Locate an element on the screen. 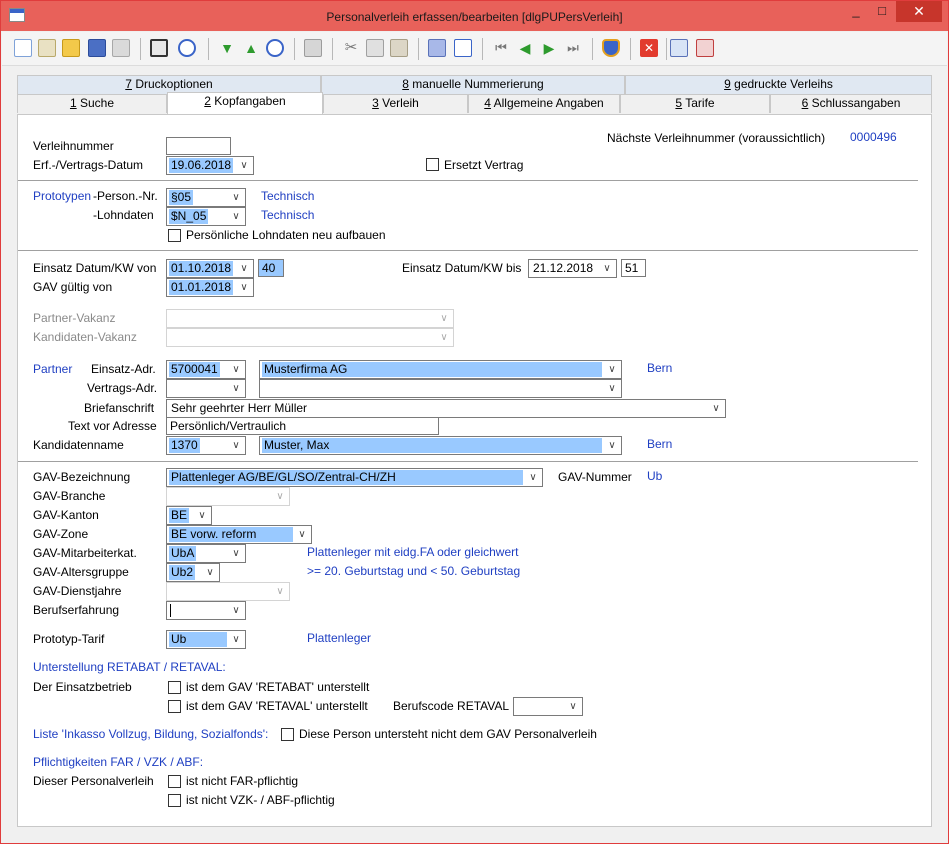 This screenshot has height=844, width=949. print-preview-icon is located at coordinates (121, 48).